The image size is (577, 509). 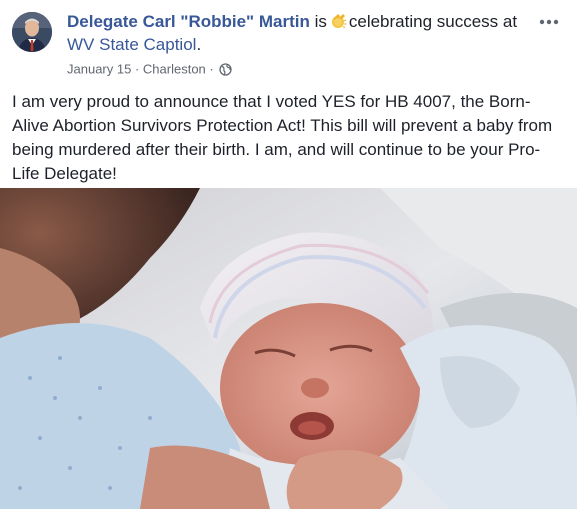 What do you see at coordinates (131, 44) in the screenshot?
I see `place-link: WV State Captiol` at bounding box center [131, 44].